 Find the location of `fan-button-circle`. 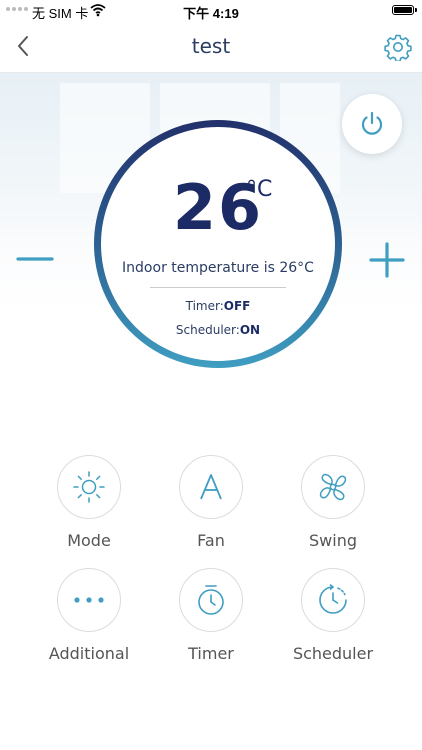

fan-button-circle is located at coordinates (211, 487).